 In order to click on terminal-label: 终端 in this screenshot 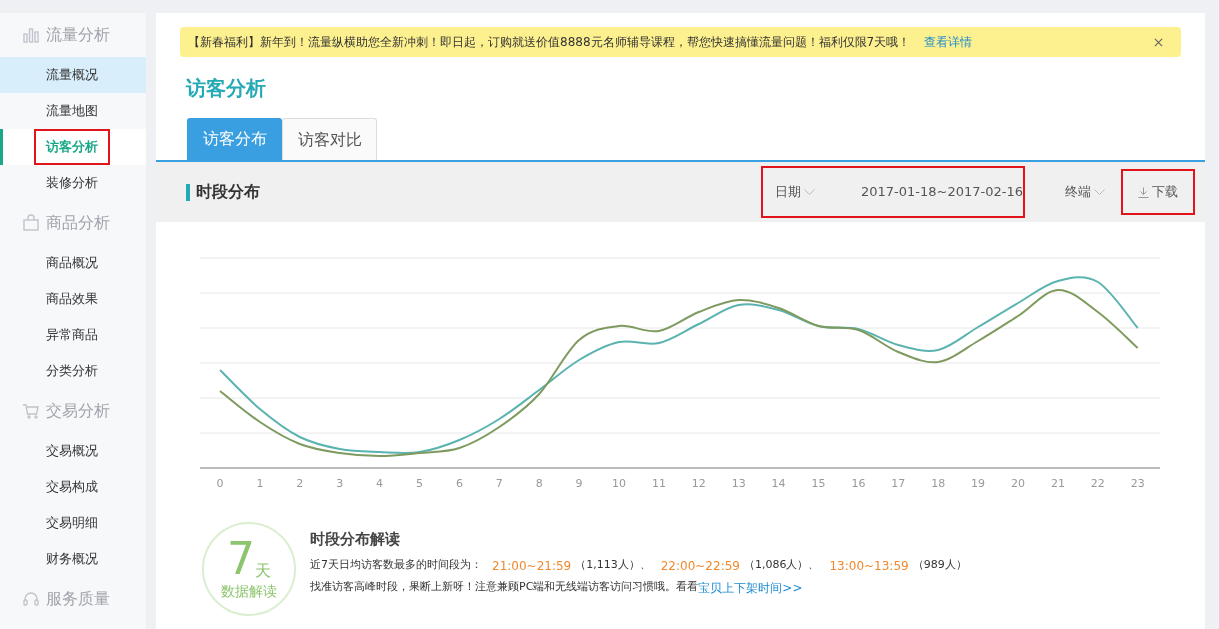, I will do `click(1078, 192)`.